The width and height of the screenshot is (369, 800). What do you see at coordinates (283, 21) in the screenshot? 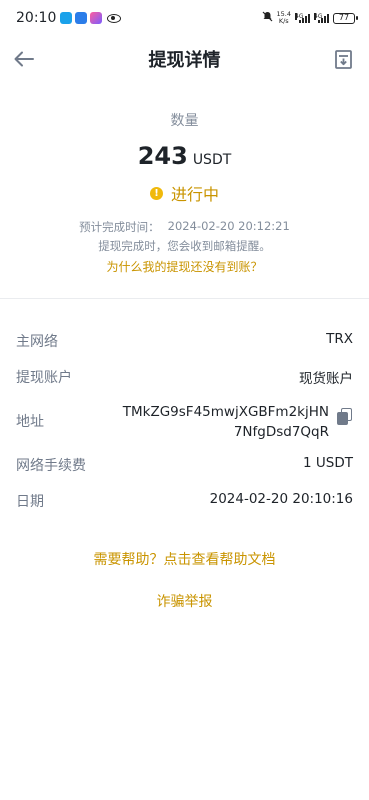
I see `network-speed-unit: K/s` at bounding box center [283, 21].